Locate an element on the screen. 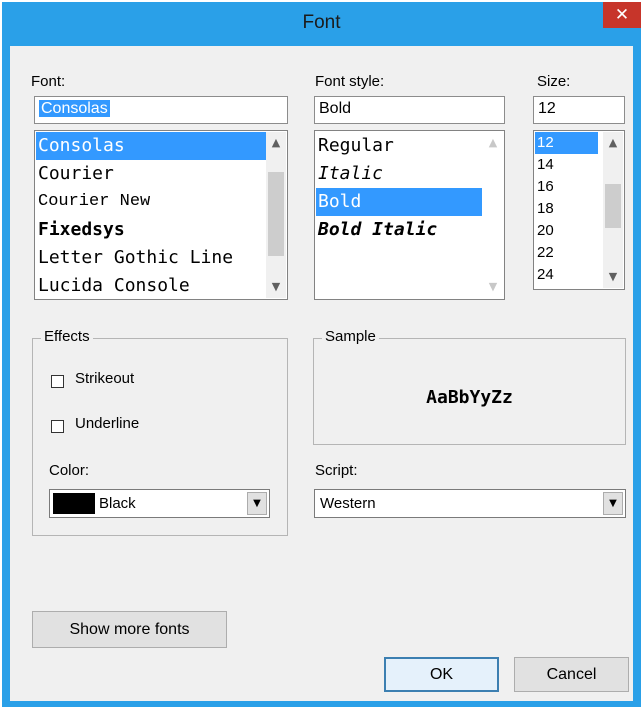 The height and width of the screenshot is (711, 643). font-list-scrollbar: ▲ ▼ is located at coordinates (276, 215).